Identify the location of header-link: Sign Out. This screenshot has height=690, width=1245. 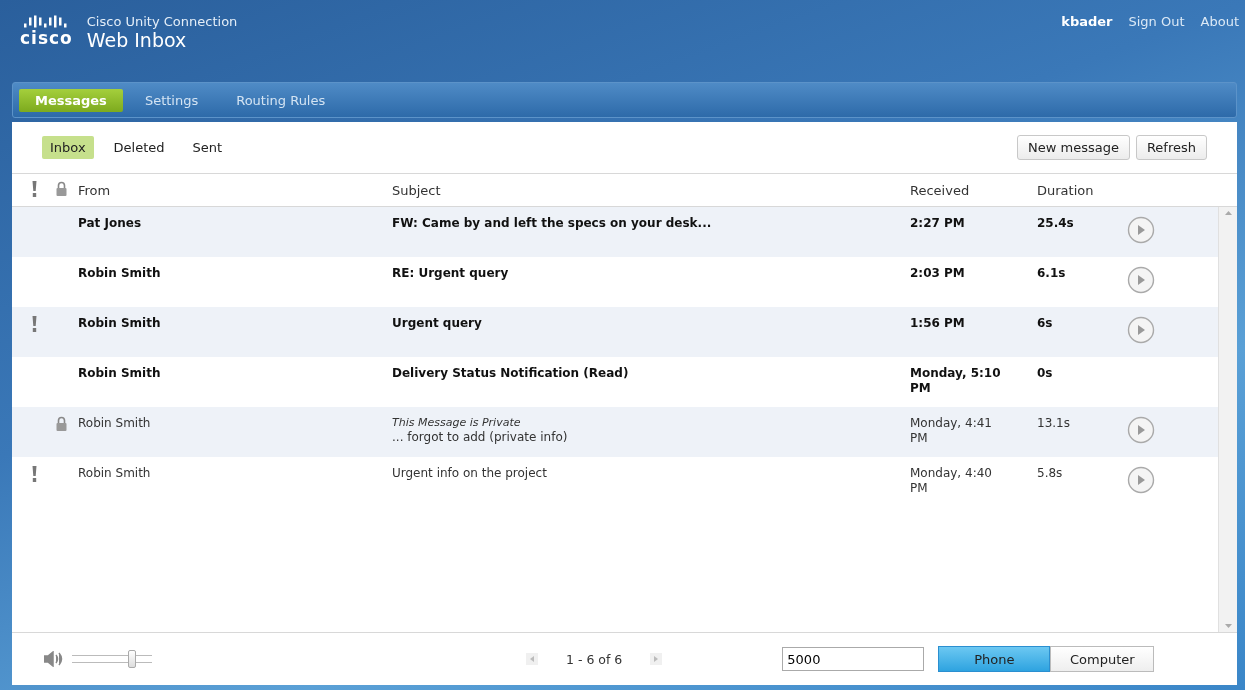
(1156, 21).